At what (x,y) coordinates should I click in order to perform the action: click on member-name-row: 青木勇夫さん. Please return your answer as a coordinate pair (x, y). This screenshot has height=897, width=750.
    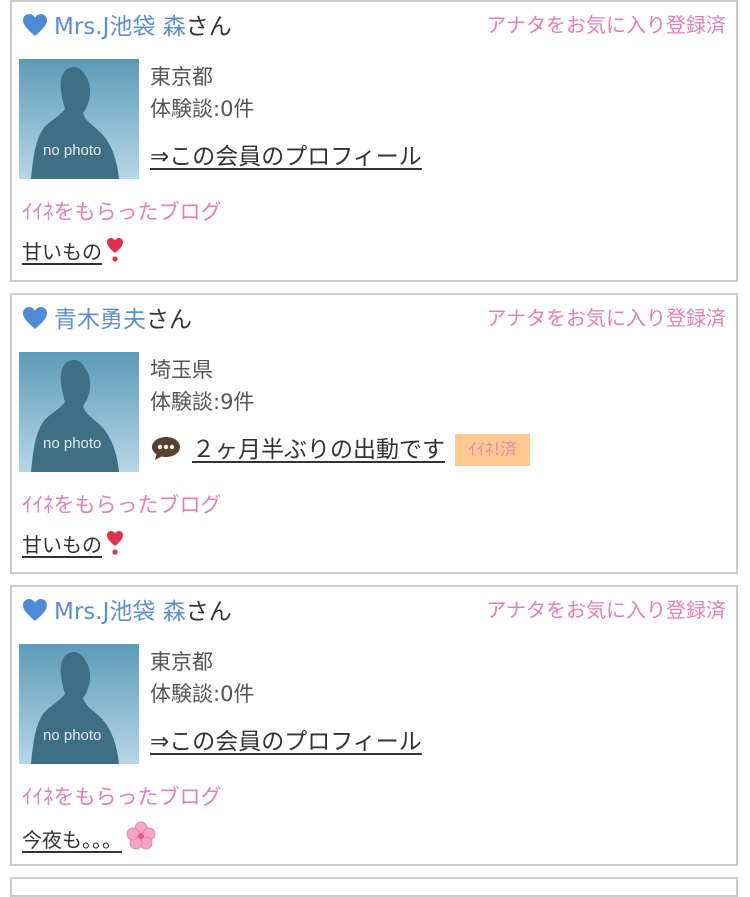
    Looking at the image, I should click on (107, 320).